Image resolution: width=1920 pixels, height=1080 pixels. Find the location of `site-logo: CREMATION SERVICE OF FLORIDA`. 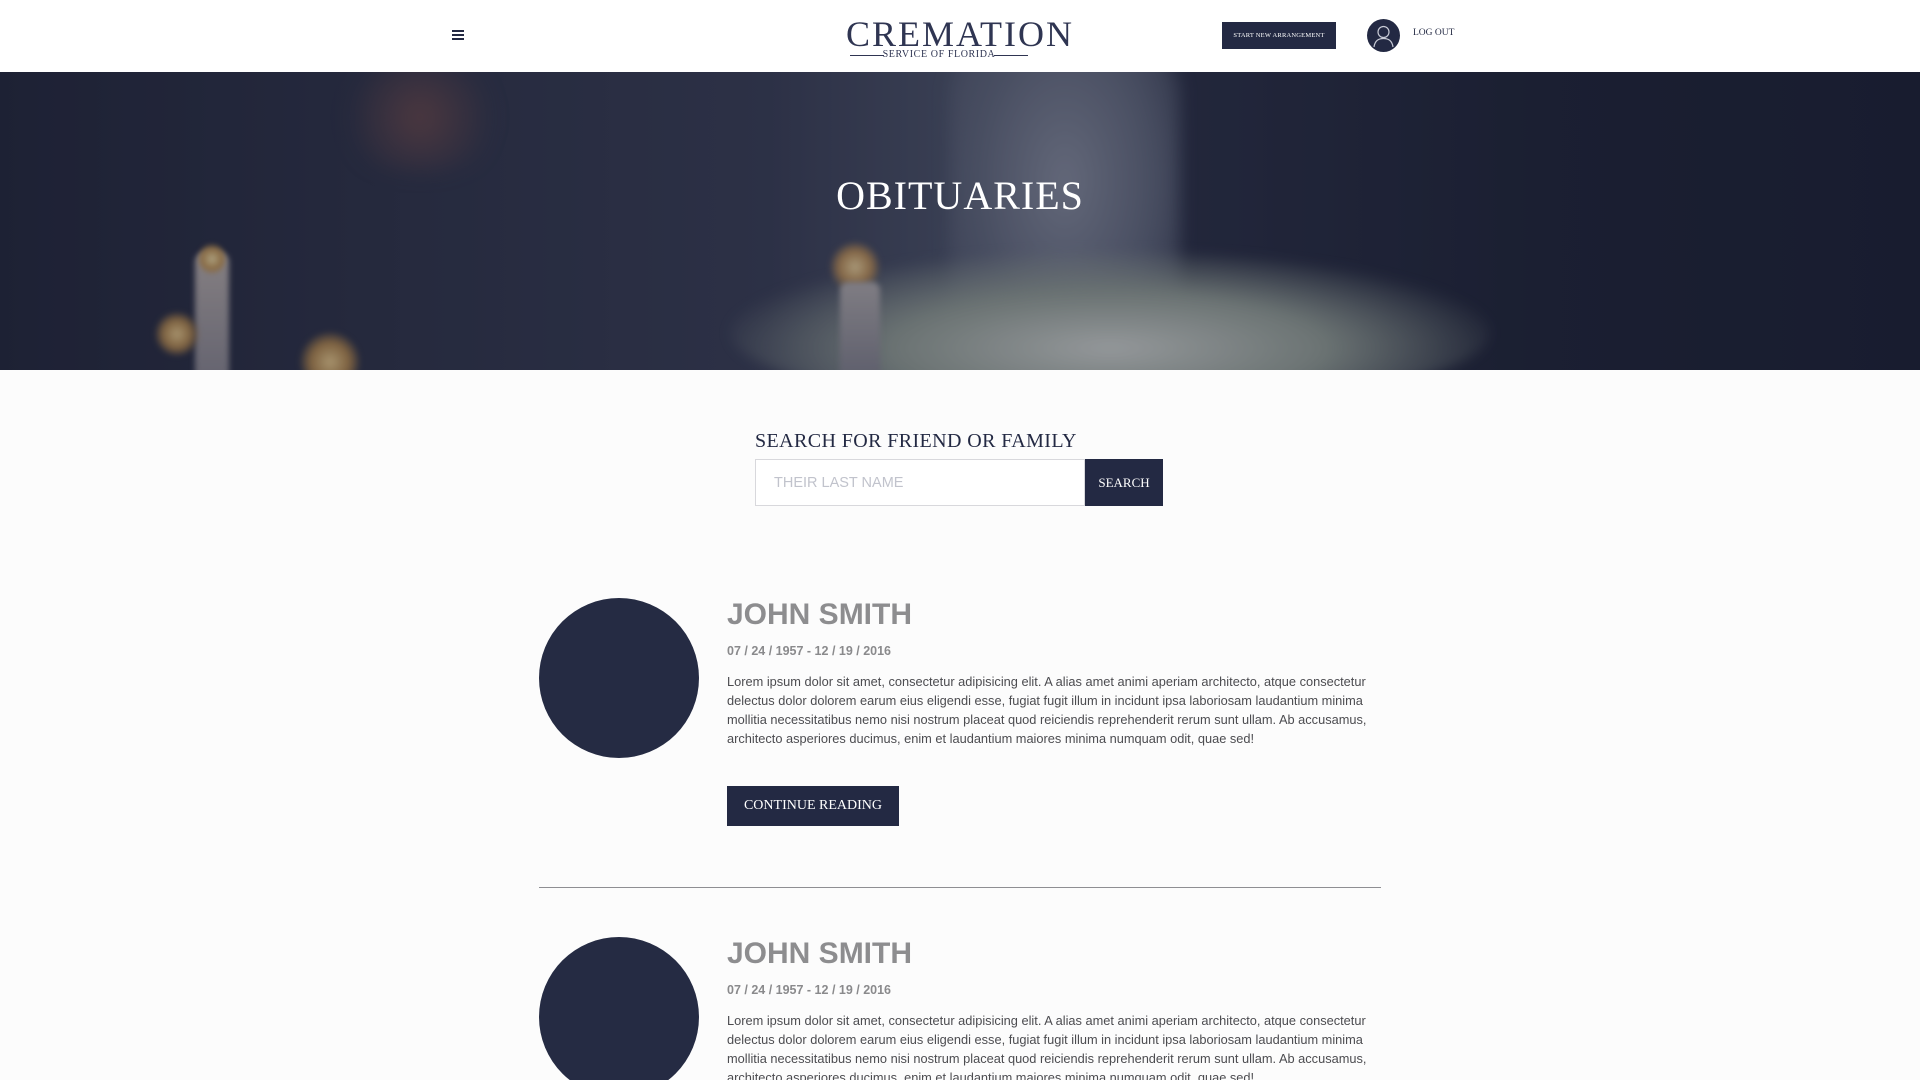

site-logo: CREMATION SERVICE OF FLORIDA is located at coordinates (960, 37).